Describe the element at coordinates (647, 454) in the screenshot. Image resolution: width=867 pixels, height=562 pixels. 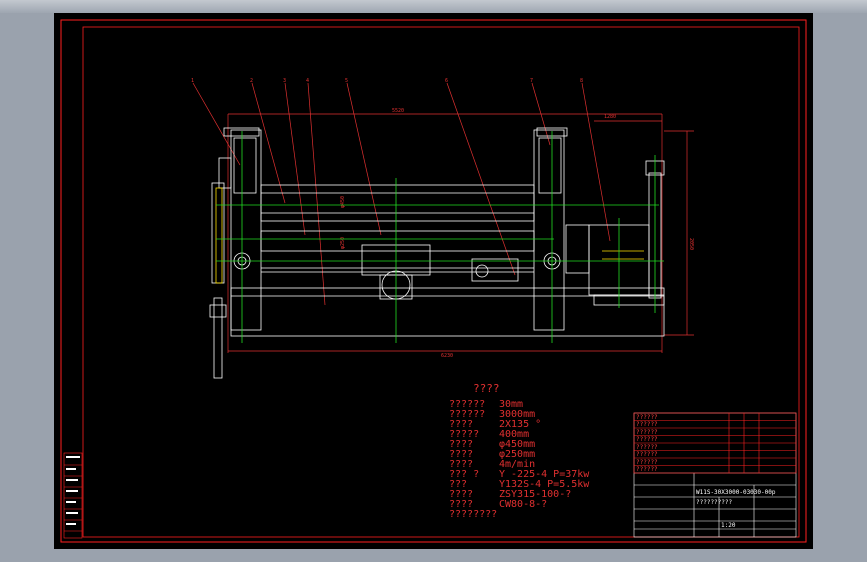
I see `parts-row-6: ??????` at that location.